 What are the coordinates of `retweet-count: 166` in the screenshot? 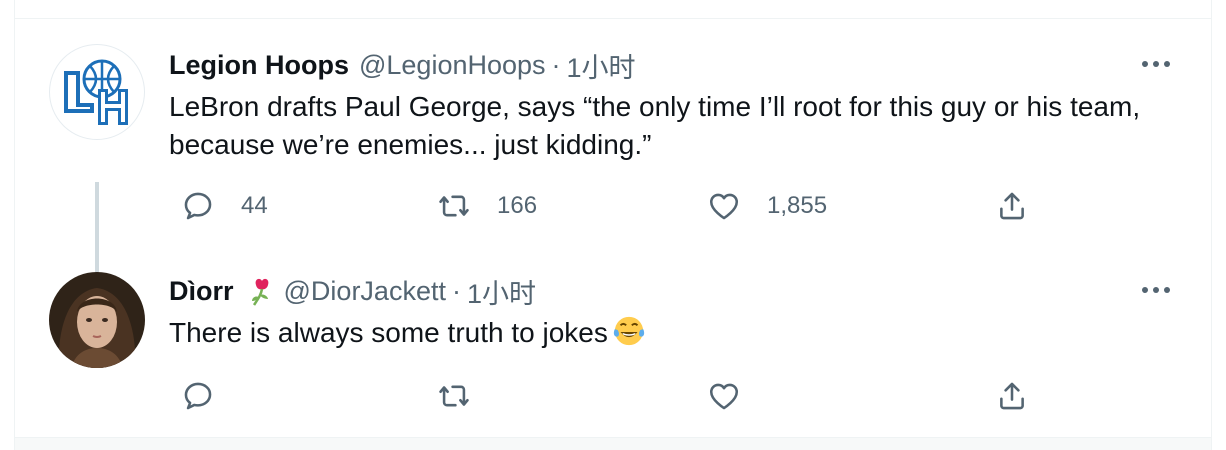 It's located at (517, 205).